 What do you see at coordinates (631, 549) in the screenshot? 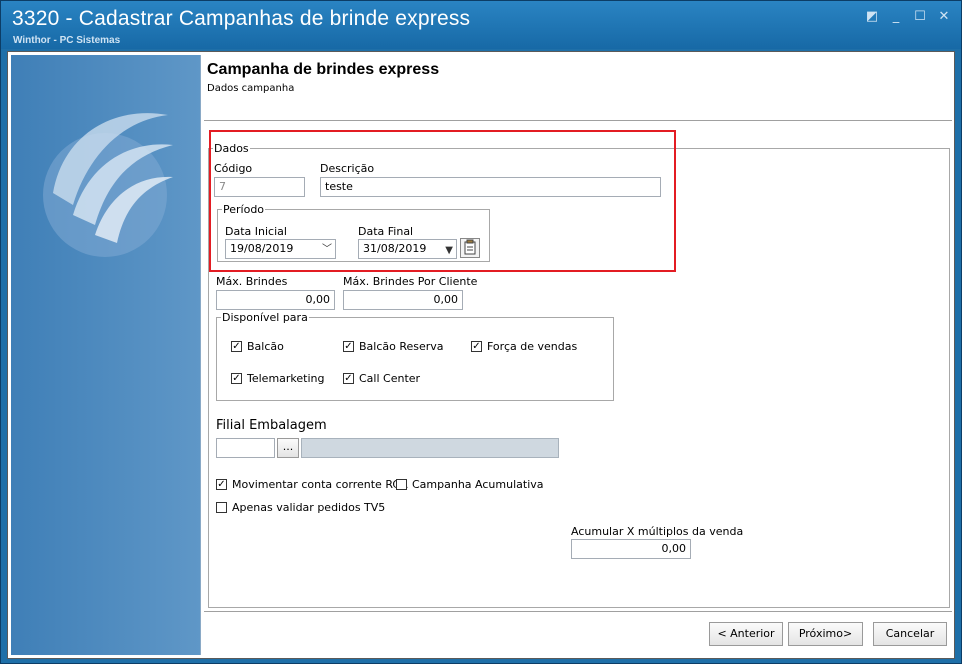
I see `acumular-field: 0,00` at bounding box center [631, 549].